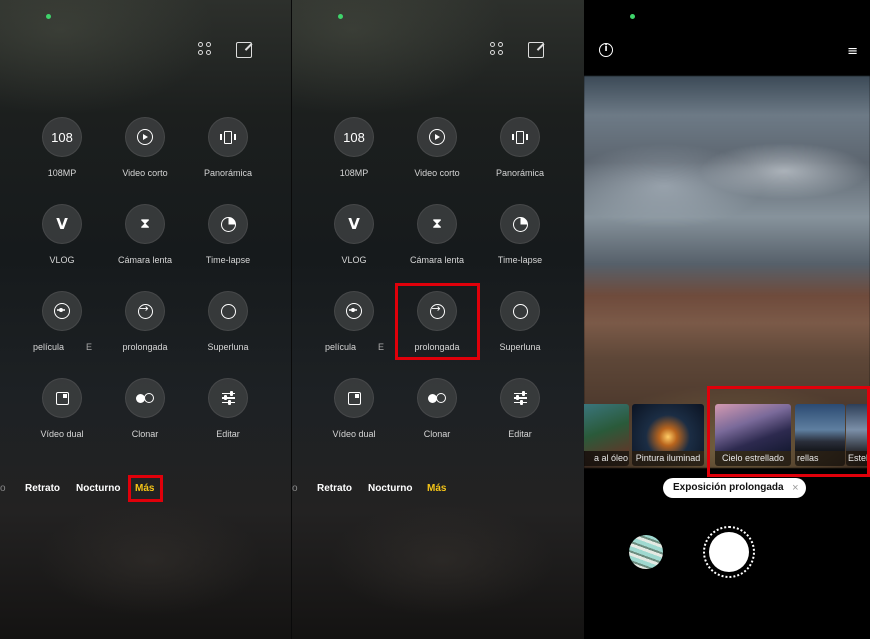 Image resolution: width=870 pixels, height=639 pixels. I want to click on long-exposure-icon, so click(145, 310).